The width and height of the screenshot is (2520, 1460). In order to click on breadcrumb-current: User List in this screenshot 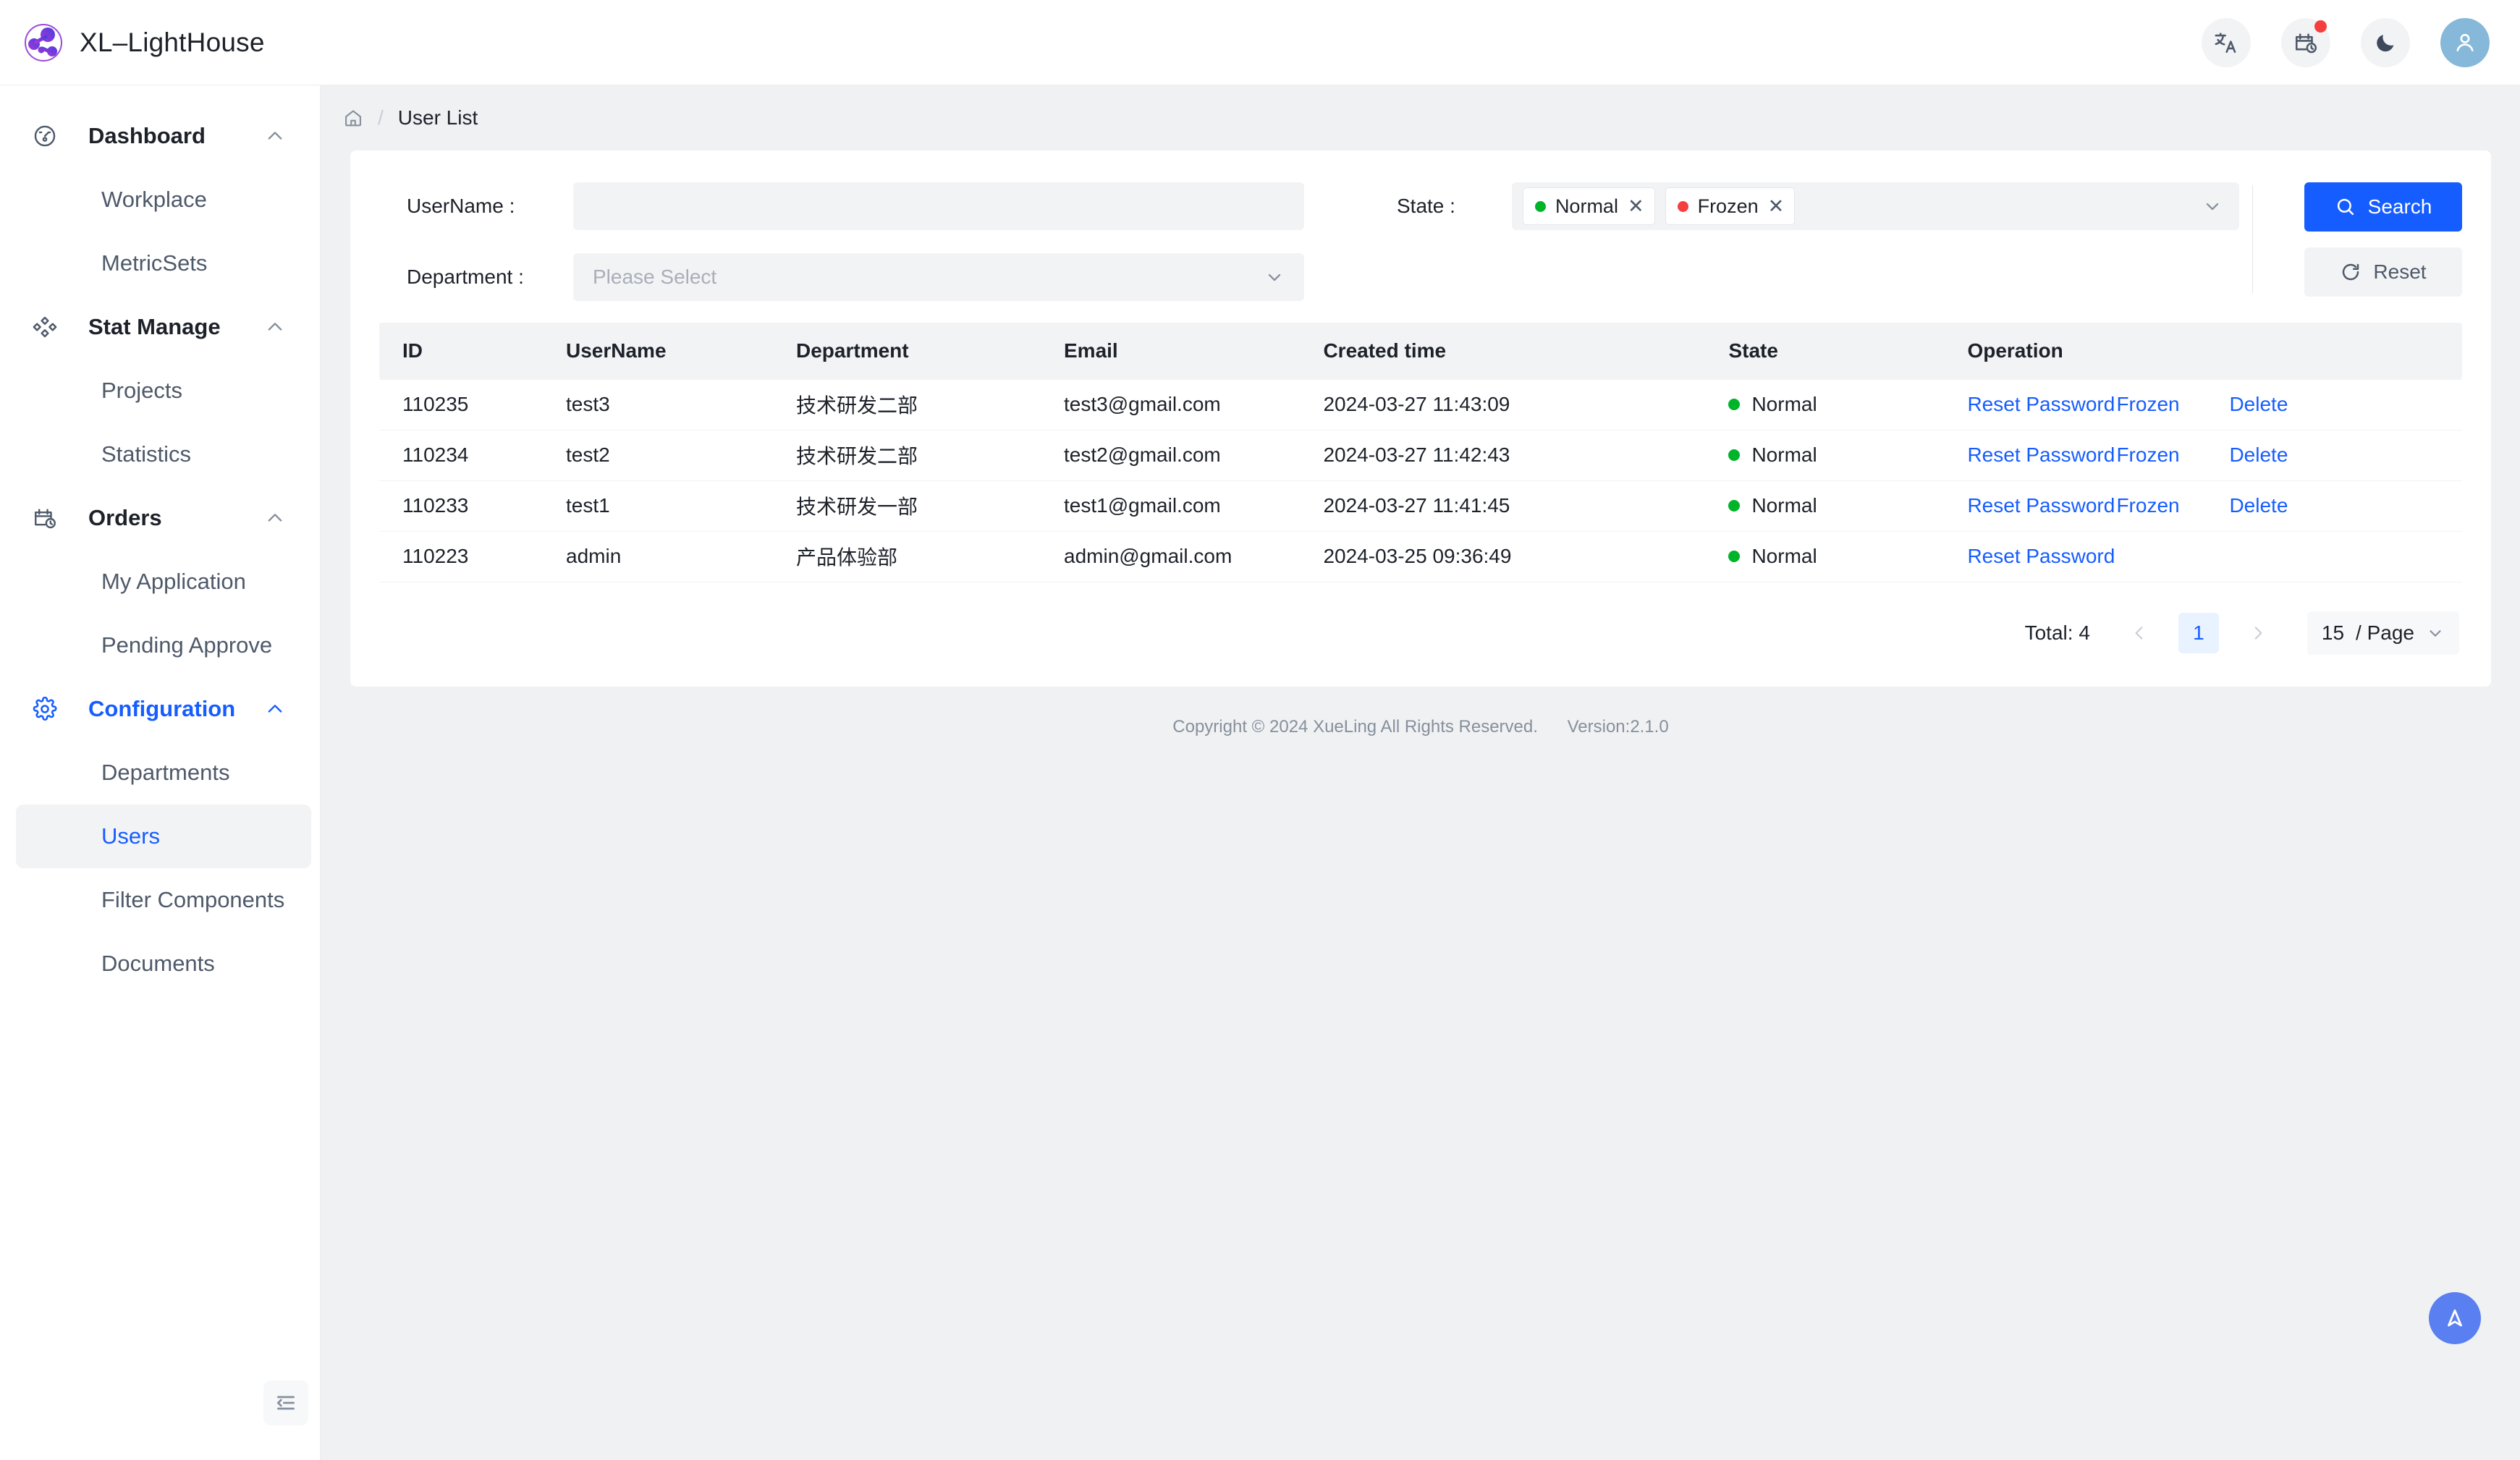, I will do `click(437, 117)`.